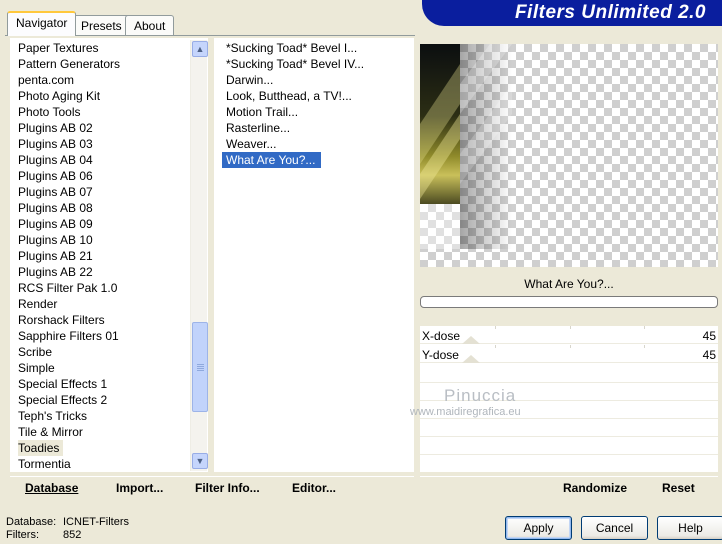 Image resolution: width=722 pixels, height=544 pixels. What do you see at coordinates (709, 336) in the screenshot?
I see `param-value: 45` at bounding box center [709, 336].